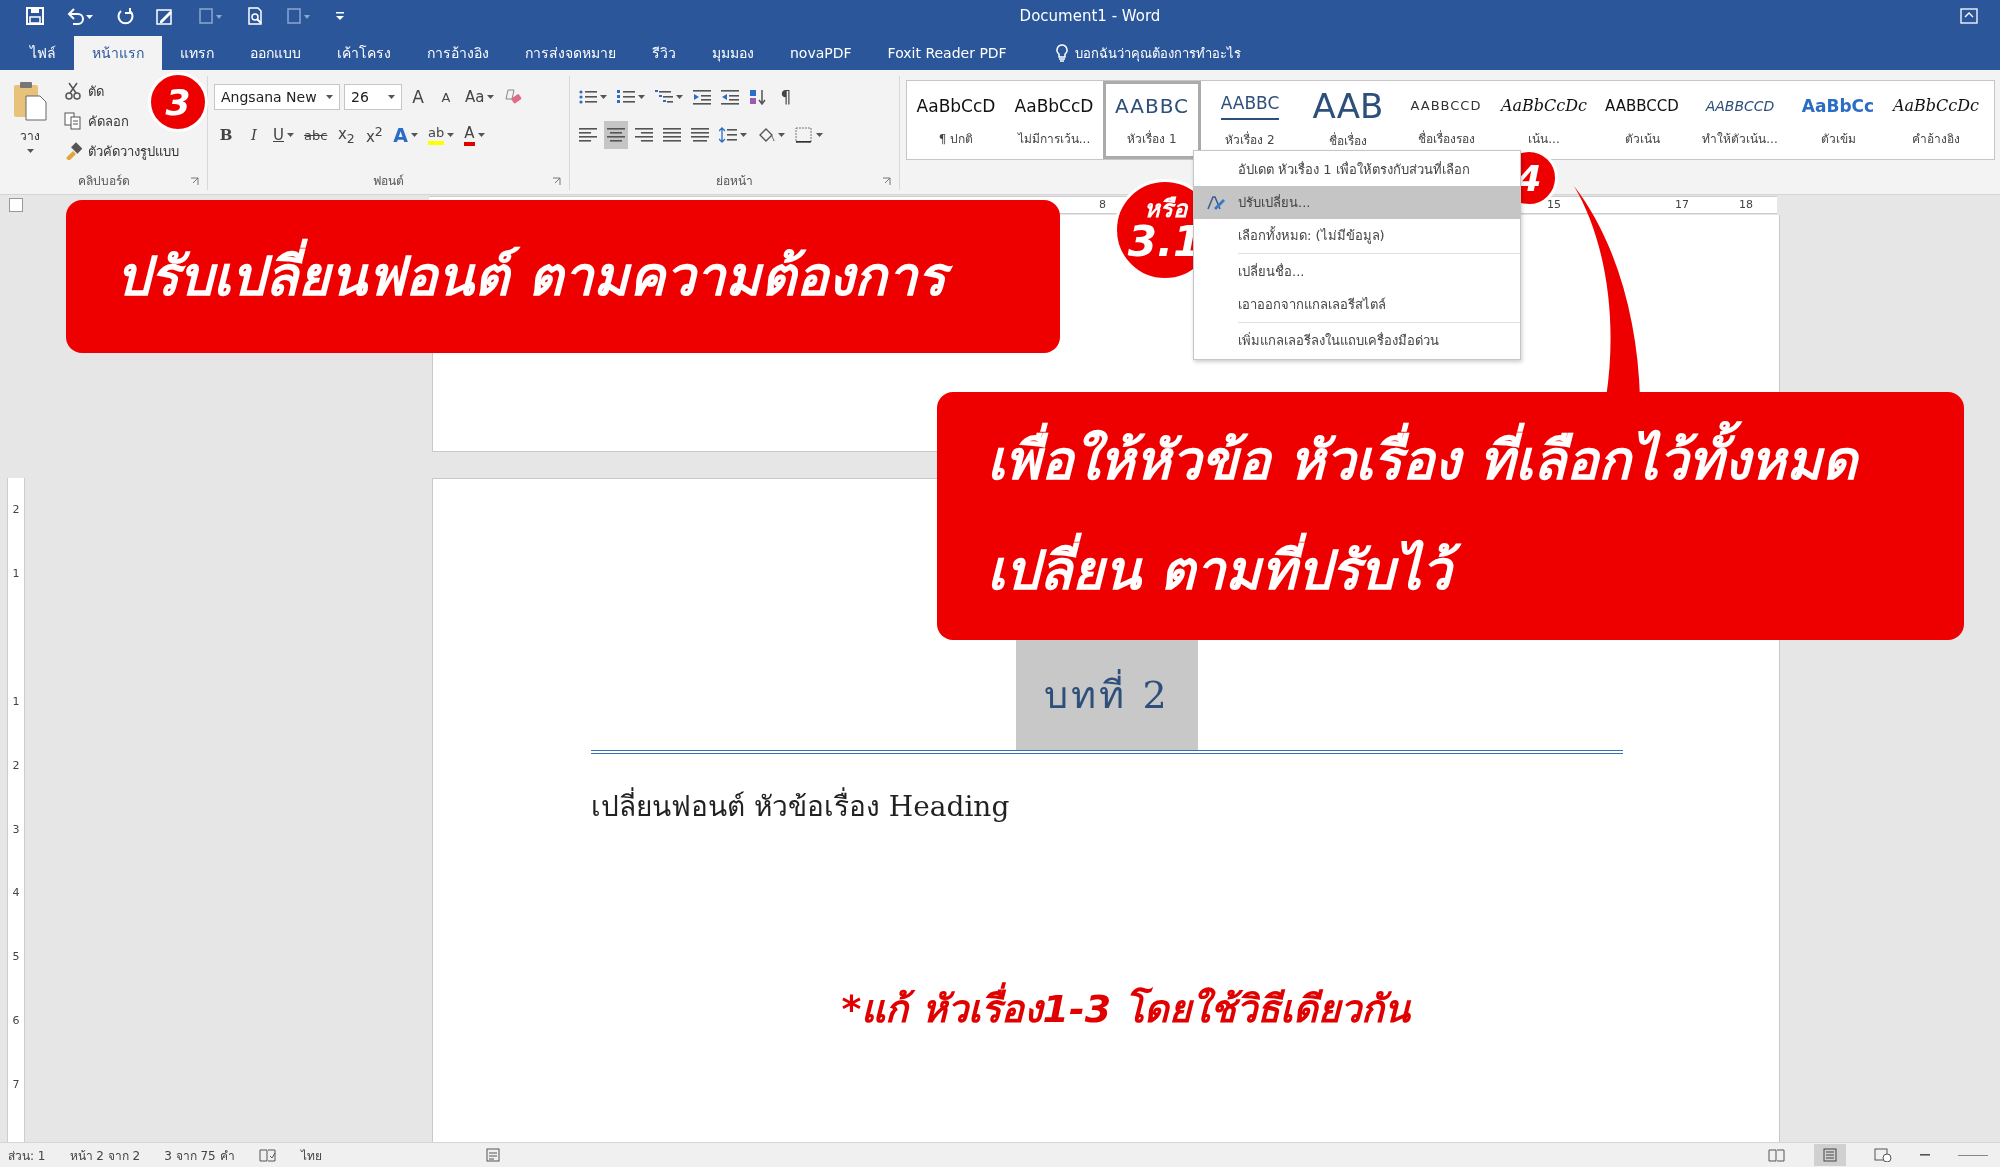 This screenshot has width=2000, height=1167. I want to click on callout-text: เพื่อให้หัวข้อ หัวเรื่อง ที่เลือกไว้ทั้งหมด เปลี่ยน ตามที่ปรับไว้, so click(1429, 516).